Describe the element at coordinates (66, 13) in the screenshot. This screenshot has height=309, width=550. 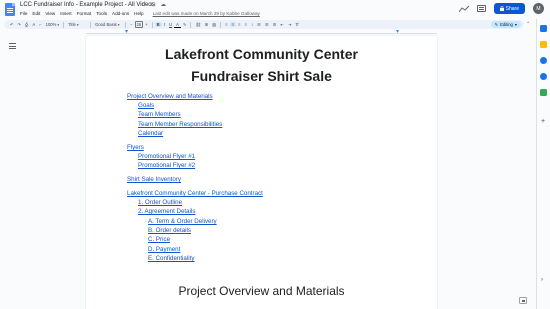
I see `menu-insert: Insert` at that location.